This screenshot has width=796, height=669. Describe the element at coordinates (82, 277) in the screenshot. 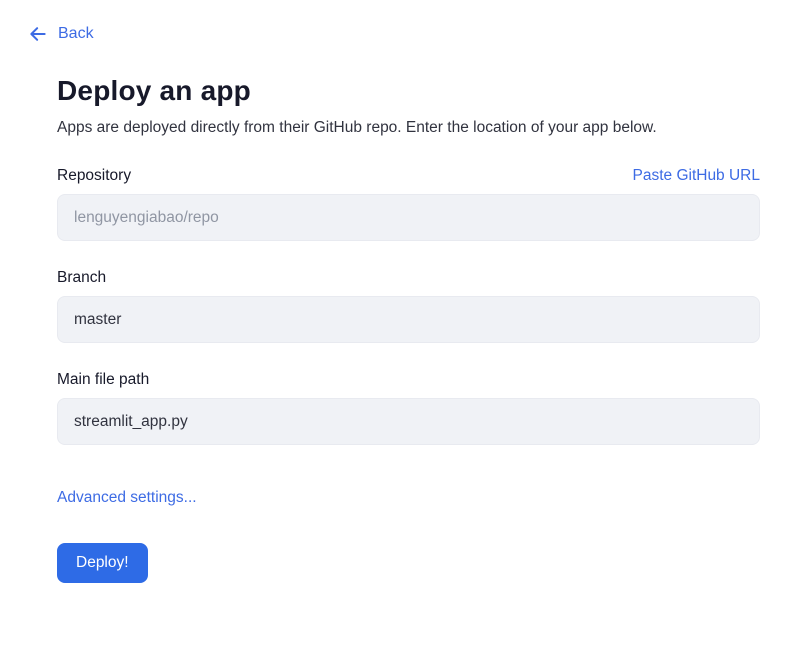

I see `branch-label: Branch` at that location.